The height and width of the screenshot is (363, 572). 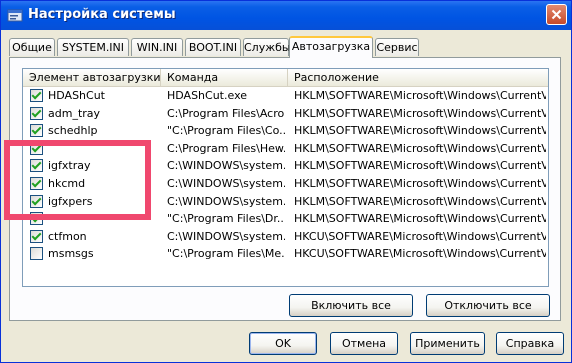 What do you see at coordinates (267, 47) in the screenshot?
I see `tab-services: Службы` at bounding box center [267, 47].